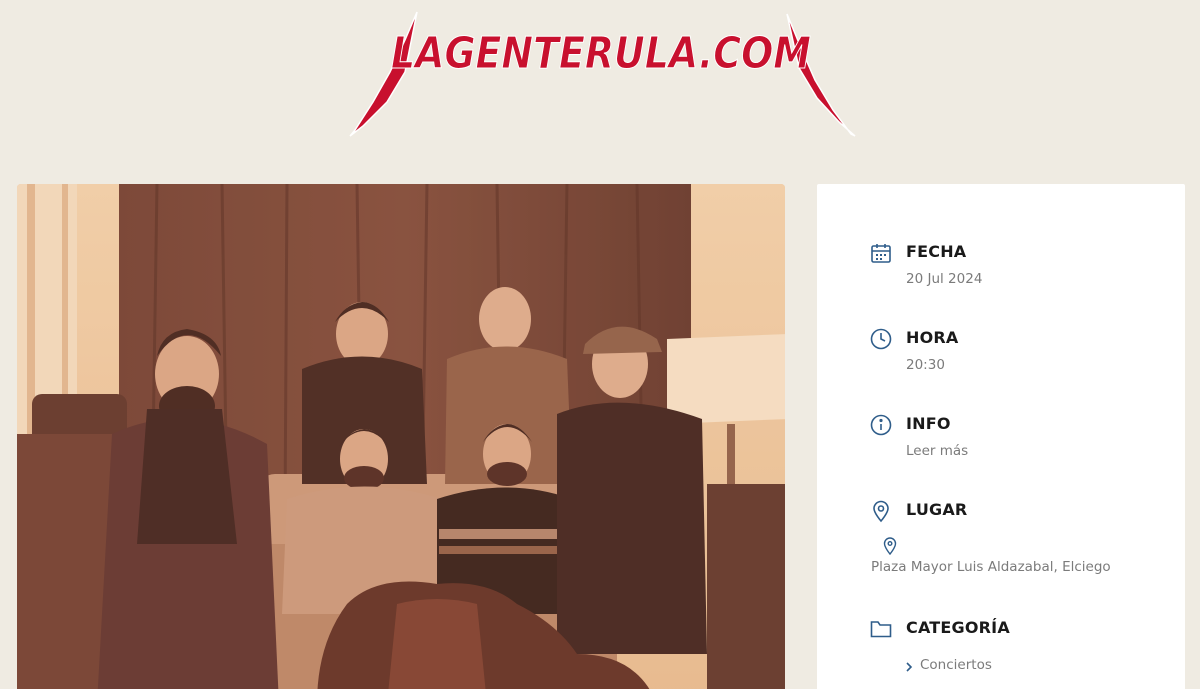  Describe the element at coordinates (958, 627) in the screenshot. I see `category-label: CATEGORÍA` at that location.